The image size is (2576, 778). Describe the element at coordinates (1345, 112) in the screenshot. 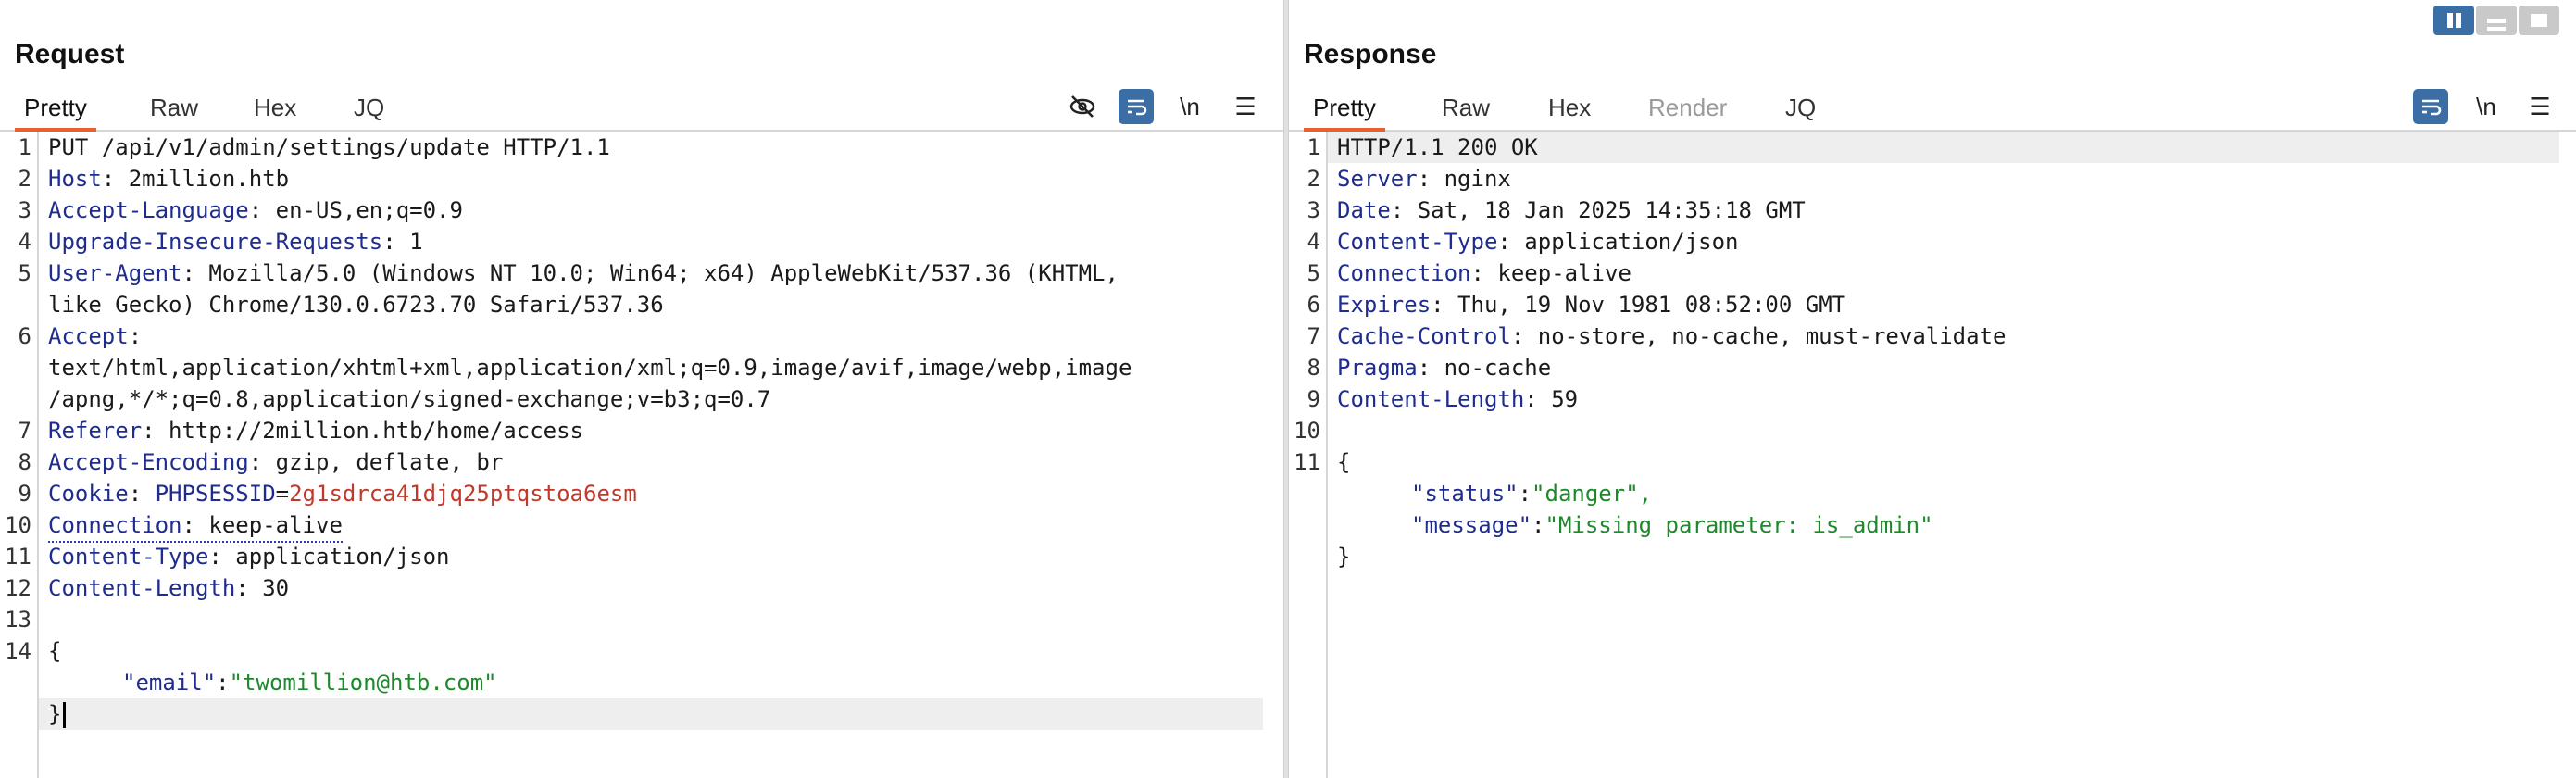

I see `response-tab-pretty: Pretty` at that location.